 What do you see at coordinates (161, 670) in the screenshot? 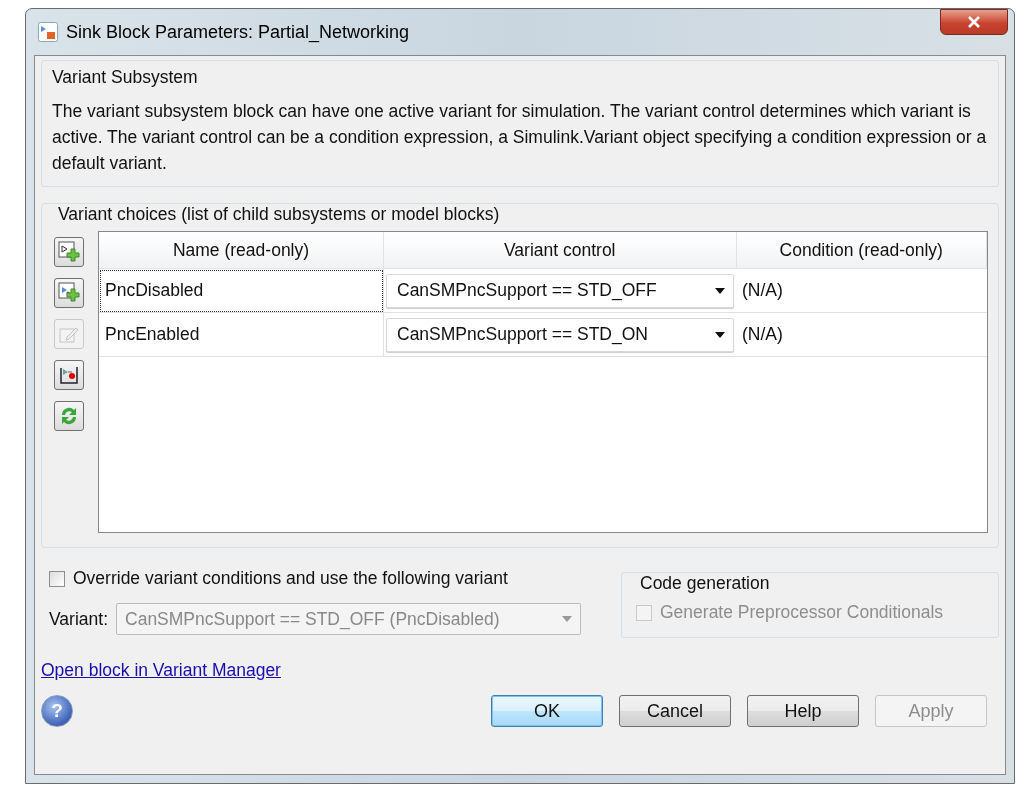
I see `variant-manager-link: Open block in Variant Manager` at bounding box center [161, 670].